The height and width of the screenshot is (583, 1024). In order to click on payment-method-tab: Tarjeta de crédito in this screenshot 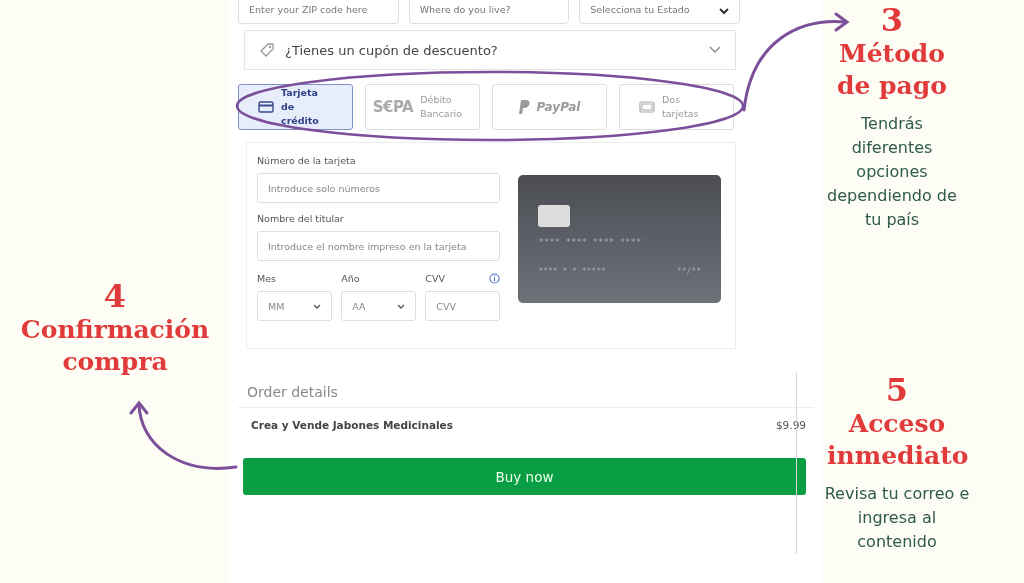, I will do `click(295, 107)`.